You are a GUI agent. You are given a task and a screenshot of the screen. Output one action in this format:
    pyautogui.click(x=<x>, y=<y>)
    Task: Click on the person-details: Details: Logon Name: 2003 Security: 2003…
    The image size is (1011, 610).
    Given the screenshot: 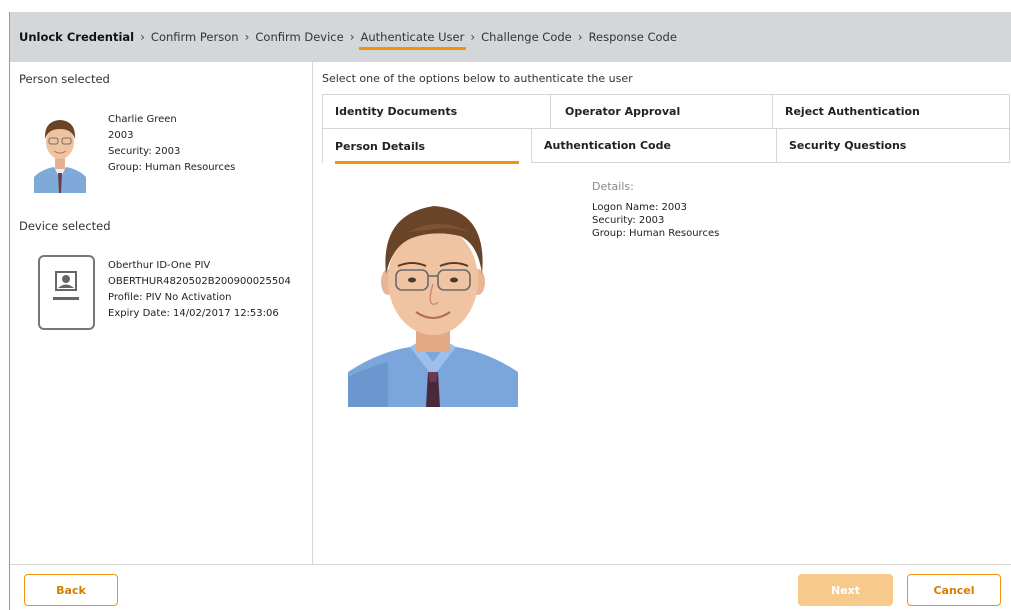 What is the action you would take?
    pyautogui.click(x=655, y=210)
    